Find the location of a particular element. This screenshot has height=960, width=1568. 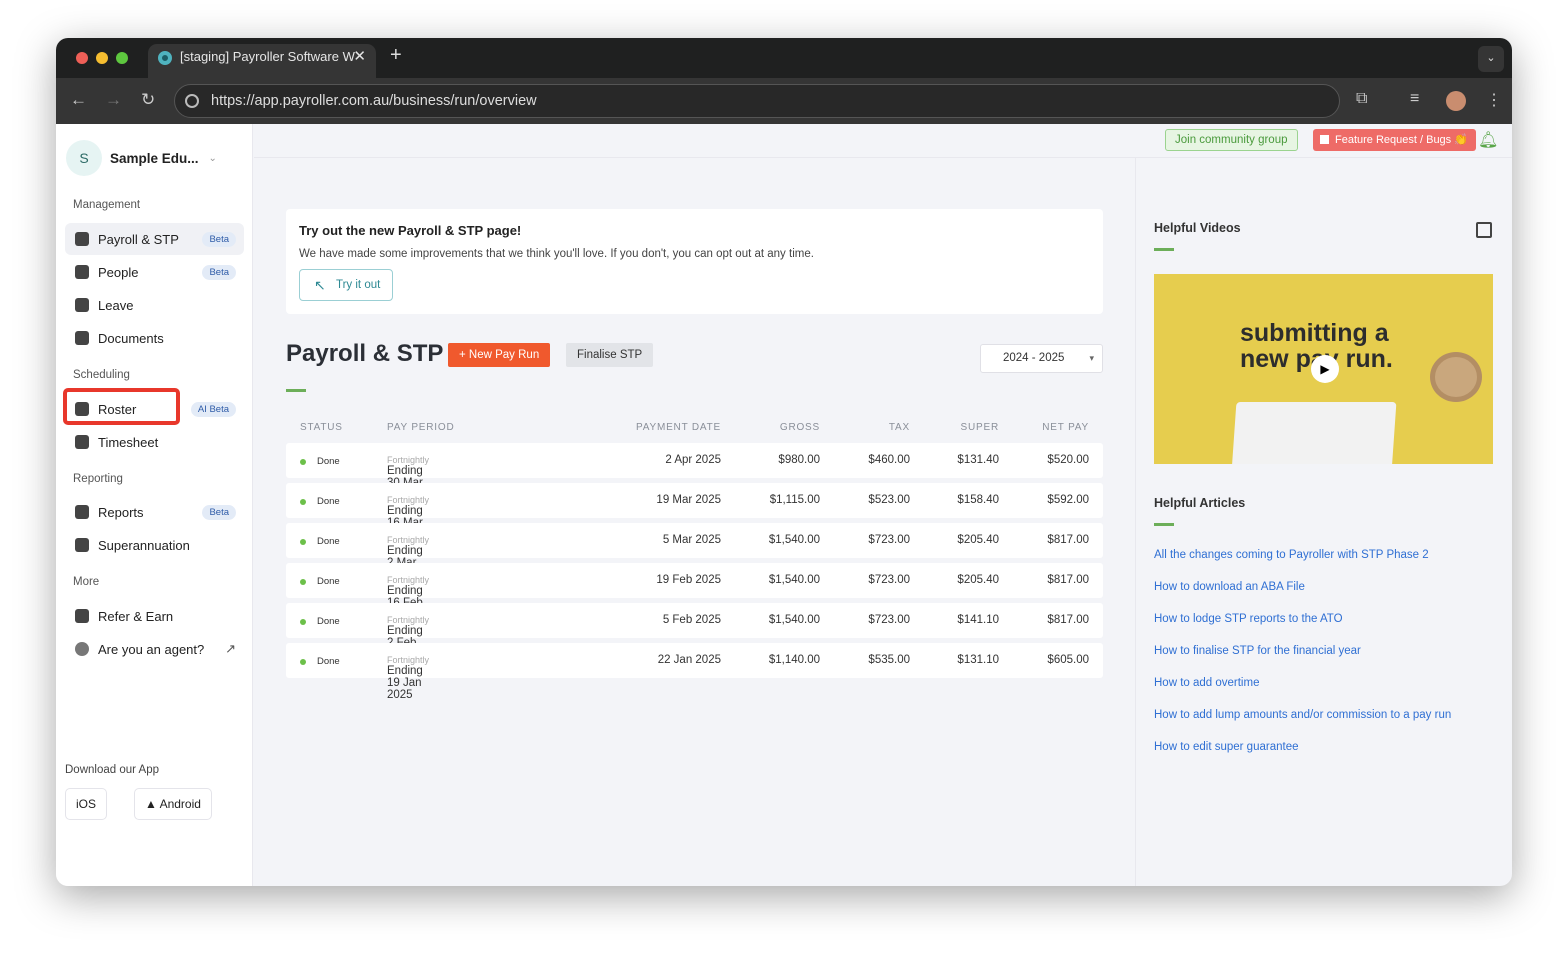

payment-date: 19 Mar 2025 is located at coordinates (688, 500).